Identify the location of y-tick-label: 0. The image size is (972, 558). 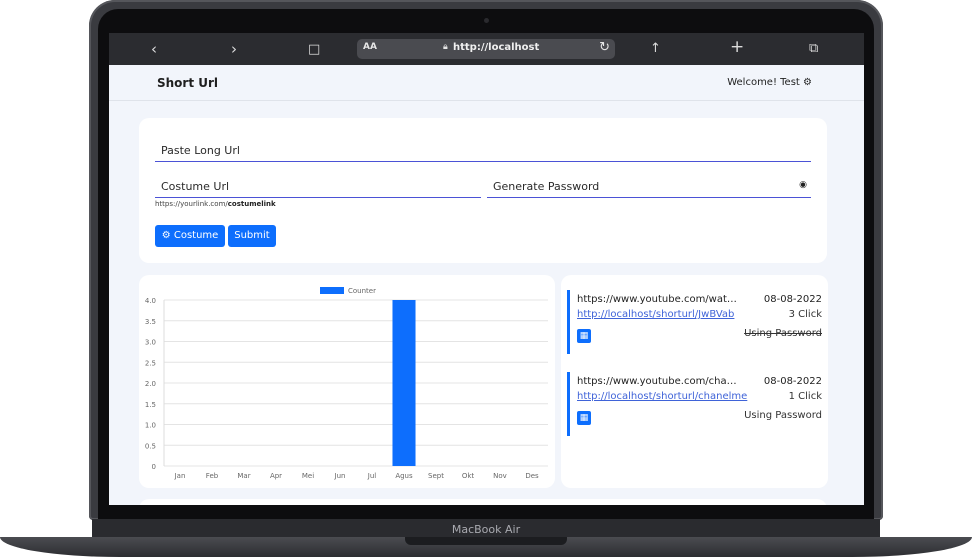
(154, 467).